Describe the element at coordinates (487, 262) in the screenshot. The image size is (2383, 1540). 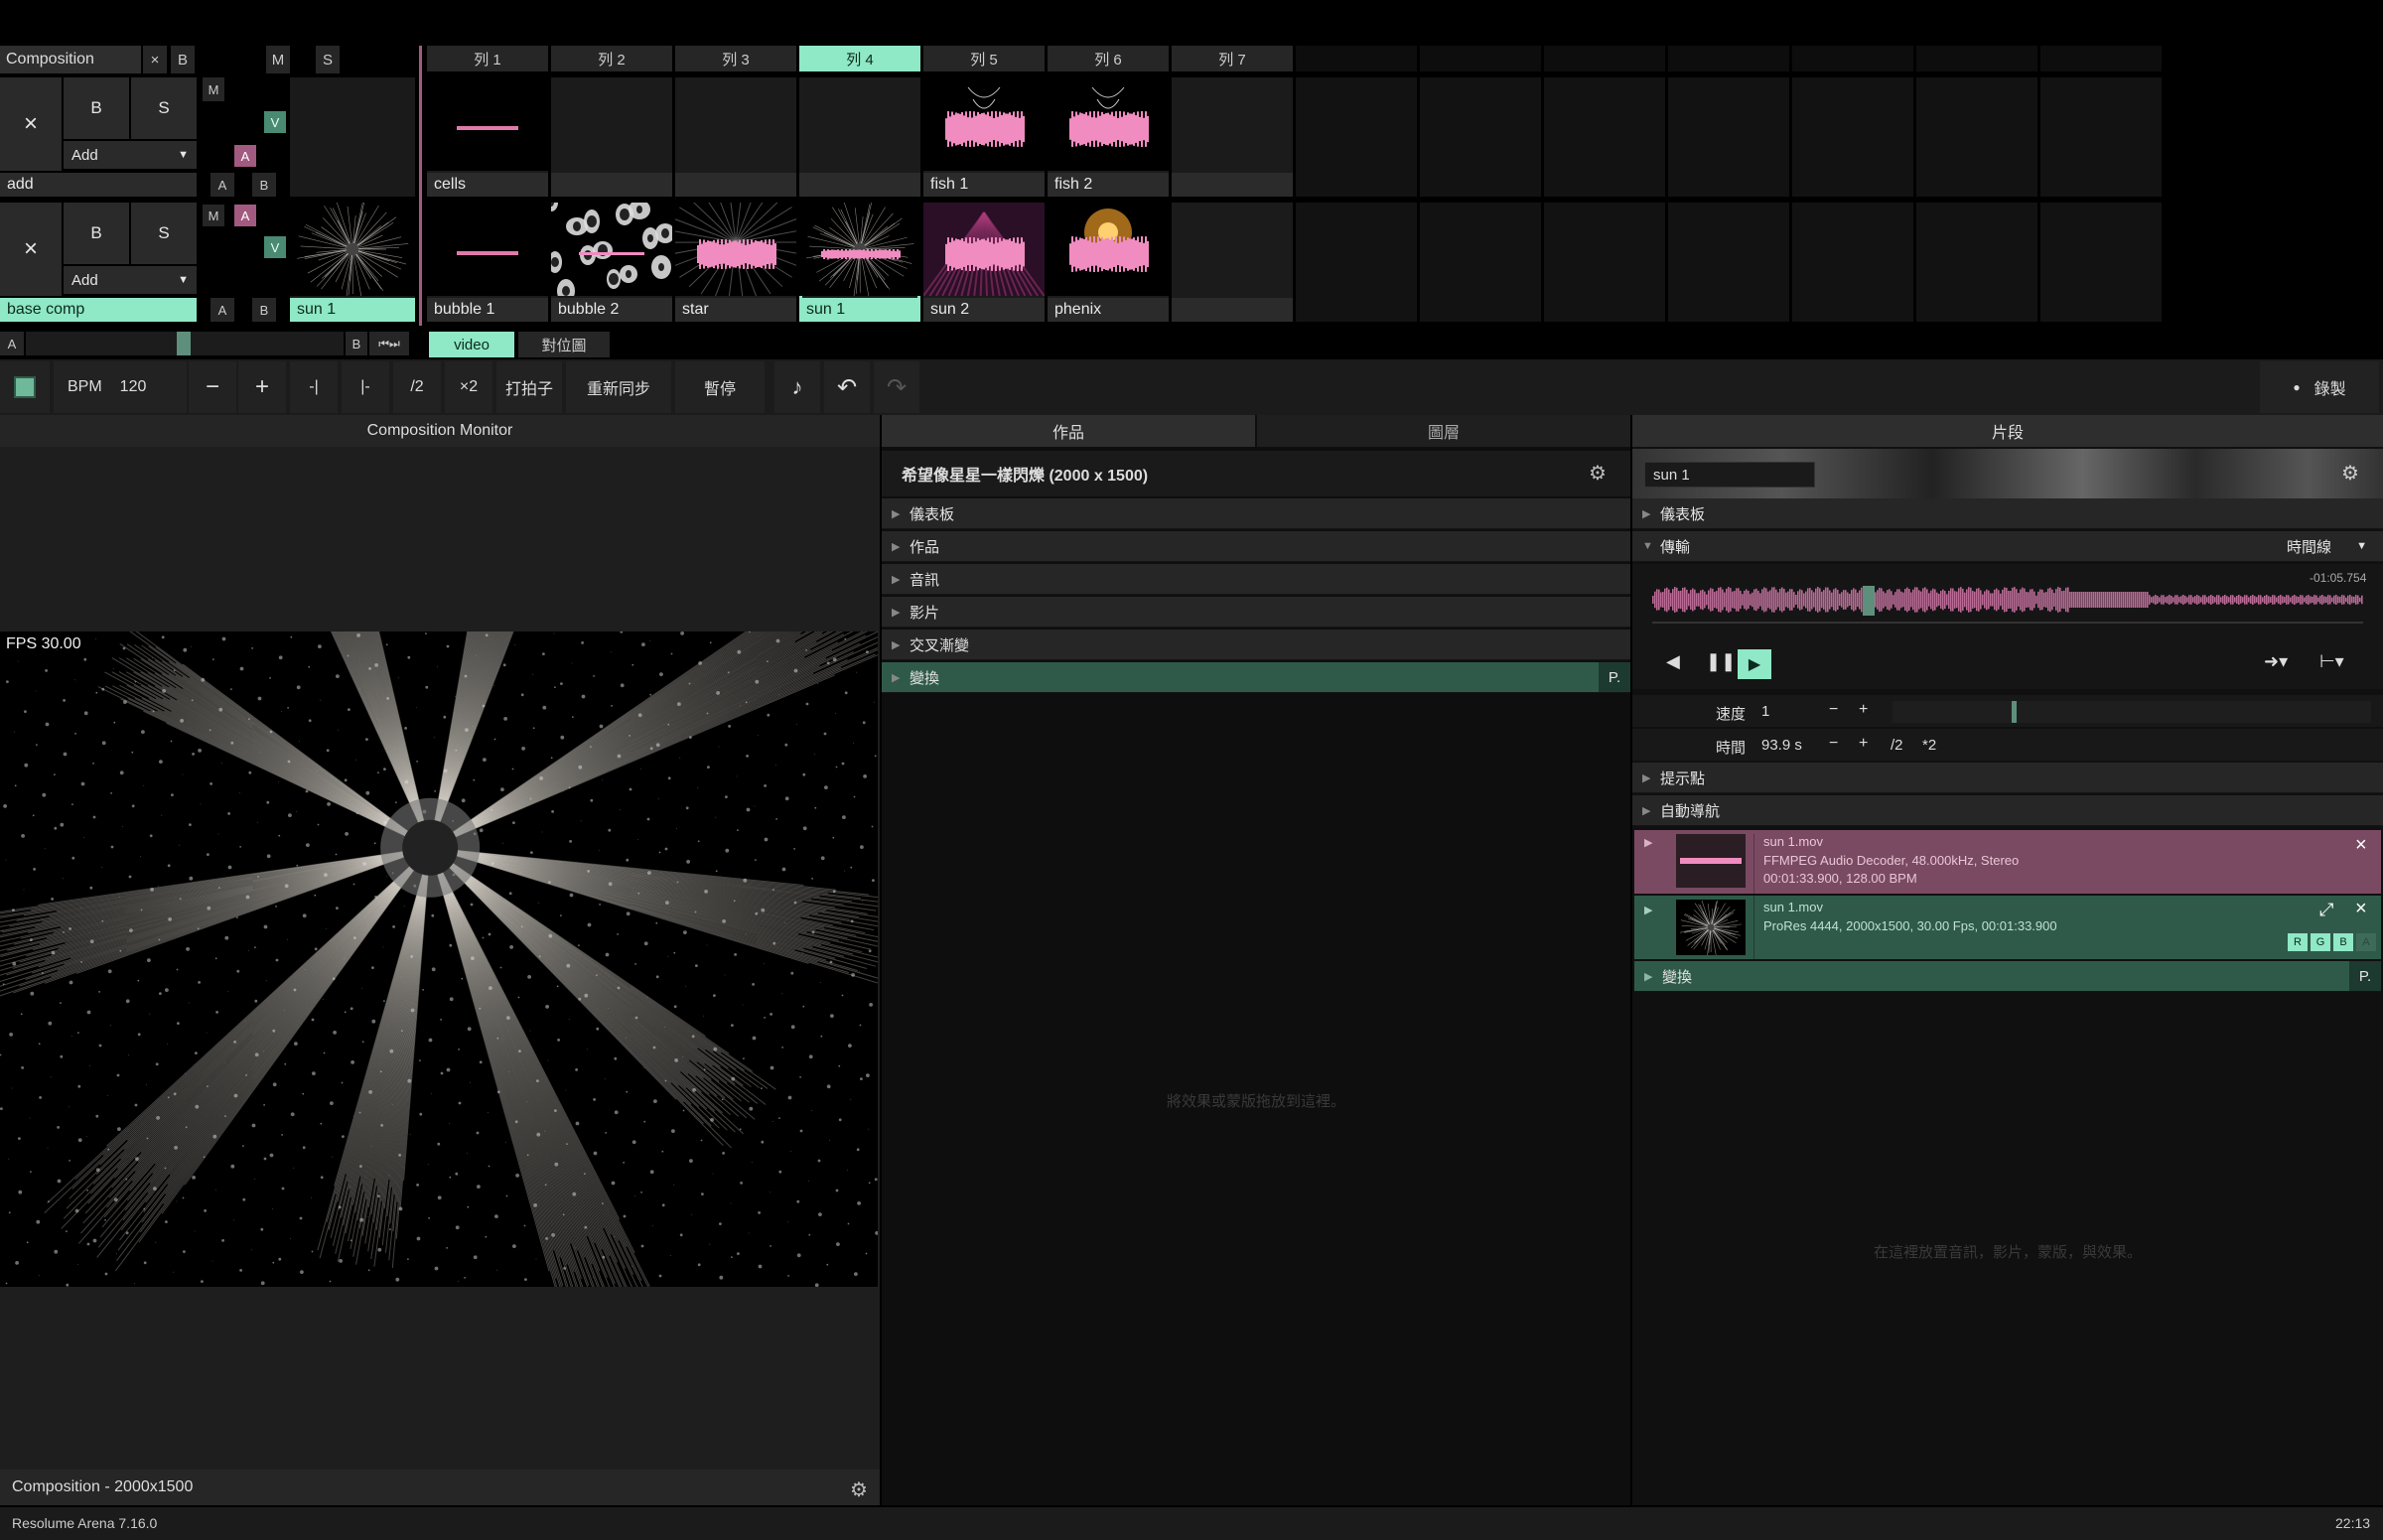
I see `clip-slot: bubble 1` at that location.